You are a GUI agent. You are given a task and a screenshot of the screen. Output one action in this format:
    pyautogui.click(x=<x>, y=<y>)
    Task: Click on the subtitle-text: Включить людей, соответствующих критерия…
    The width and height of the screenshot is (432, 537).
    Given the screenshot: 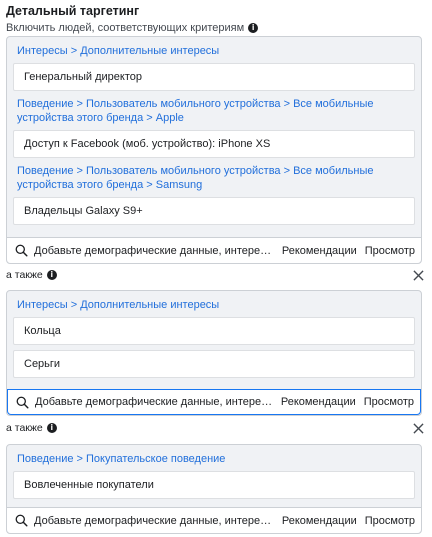 What is the action you would take?
    pyautogui.click(x=125, y=28)
    